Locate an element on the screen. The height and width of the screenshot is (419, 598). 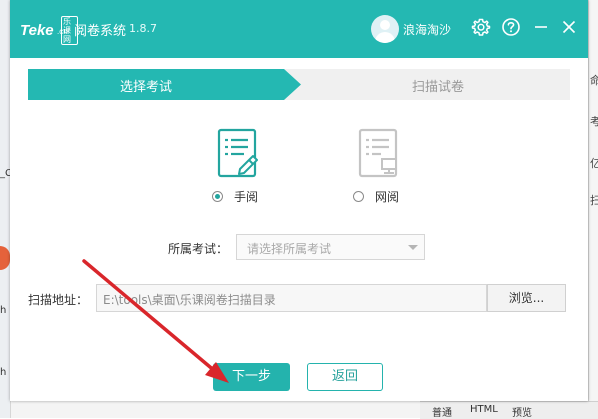
app-version: 1.8.7 is located at coordinates (143, 28).